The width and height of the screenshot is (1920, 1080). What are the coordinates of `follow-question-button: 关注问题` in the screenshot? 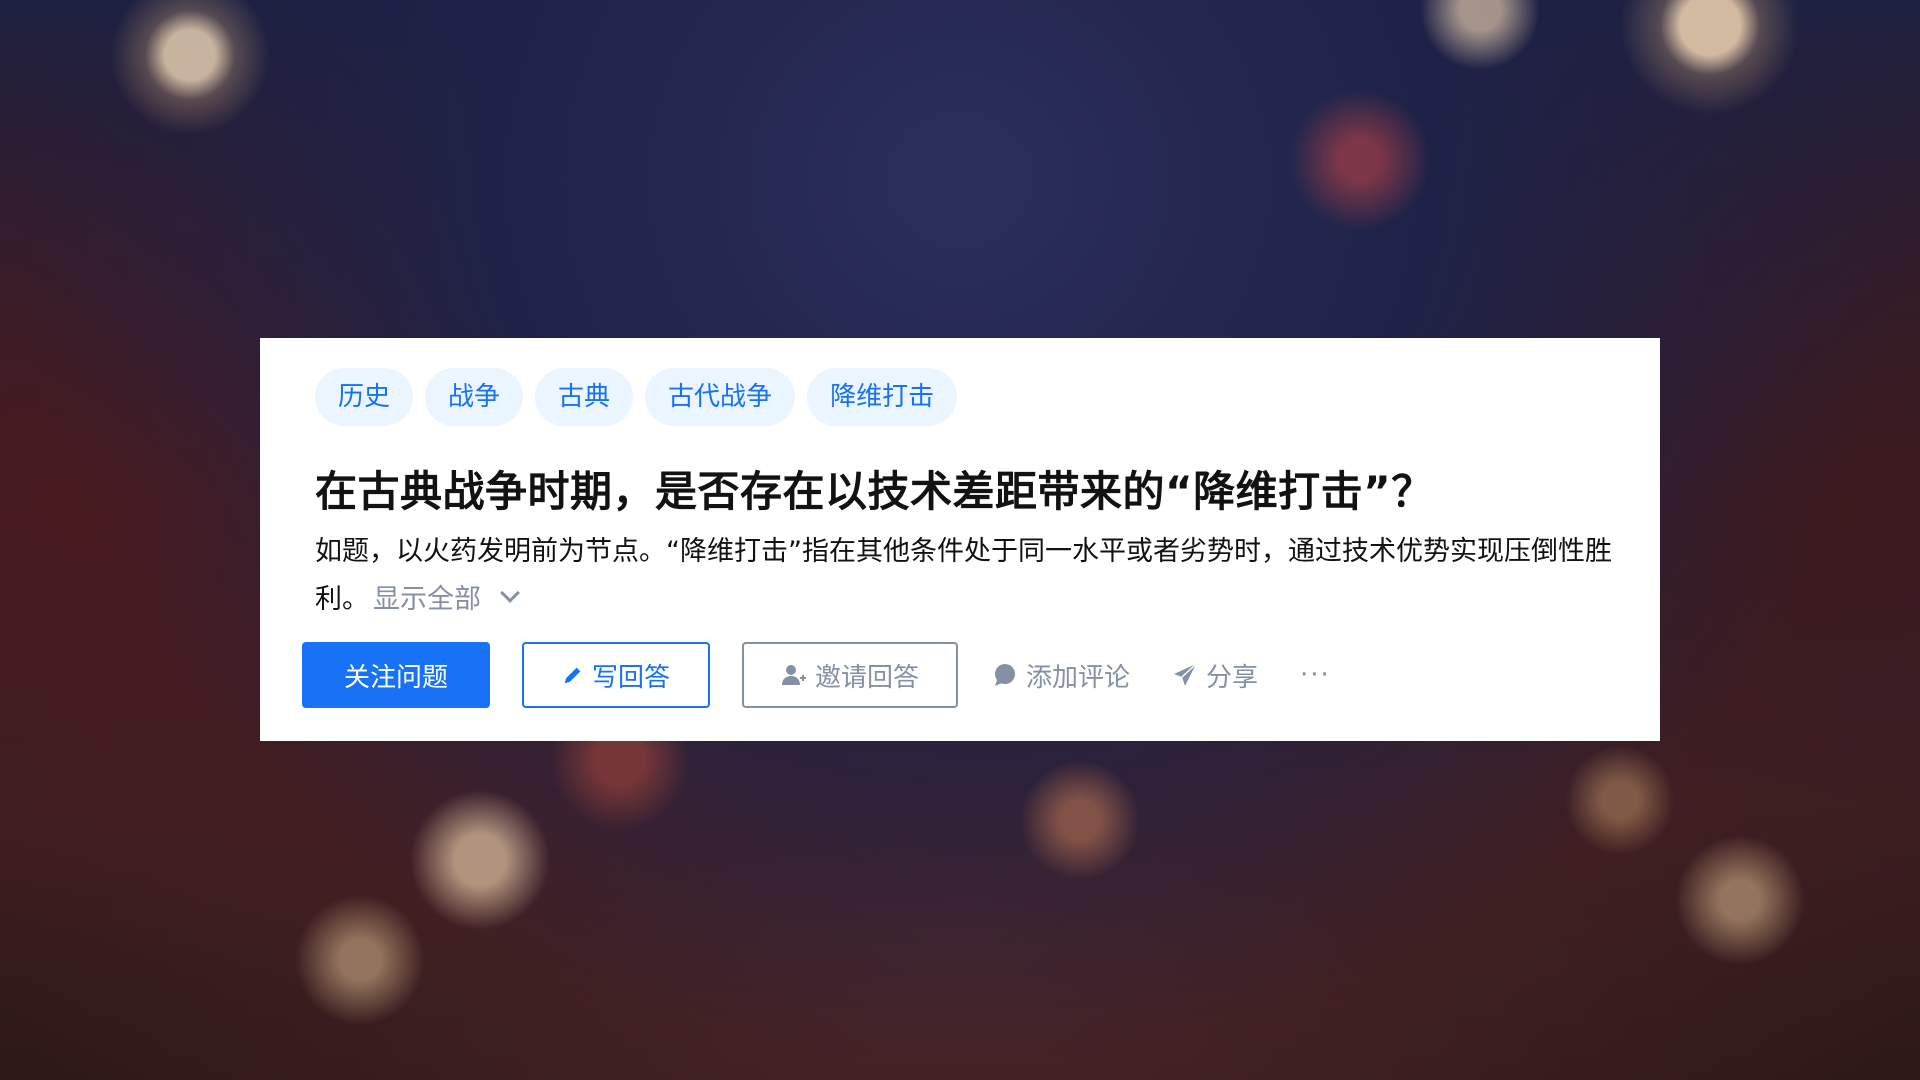 It's located at (396, 675).